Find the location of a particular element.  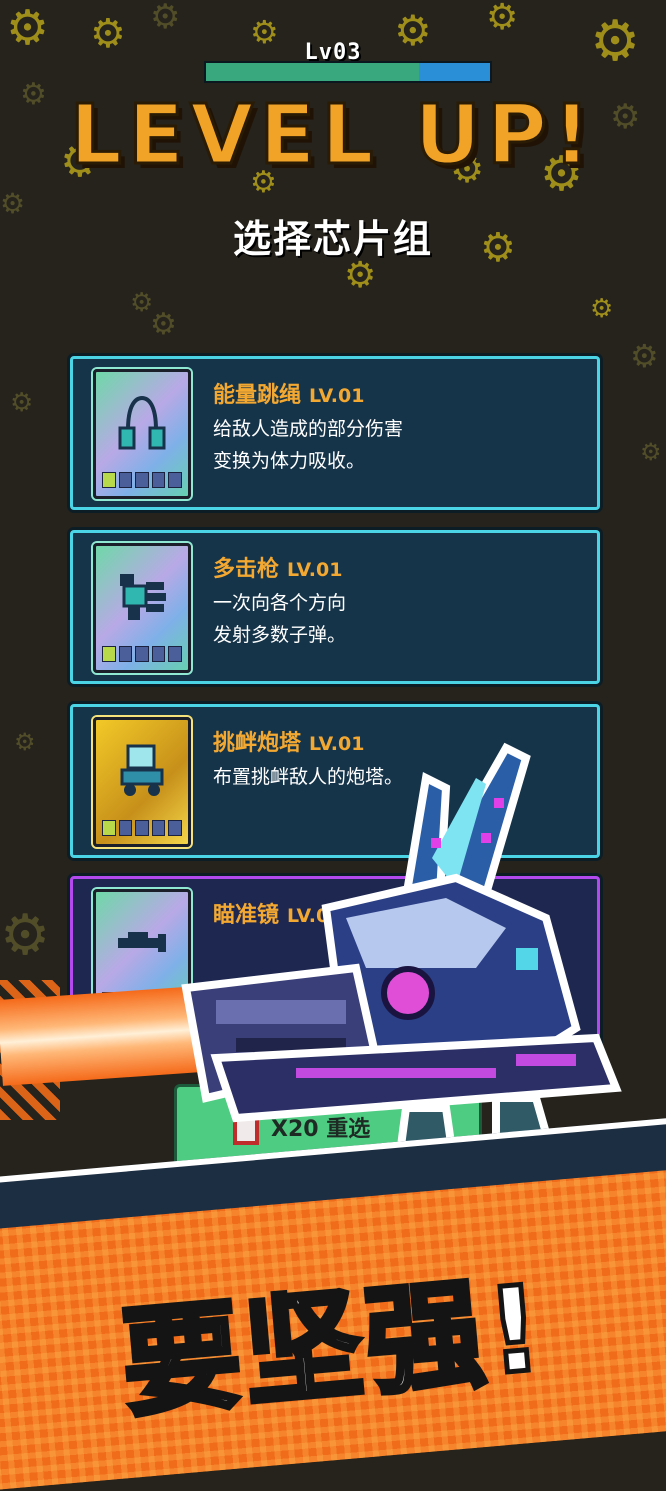

chip-title: 能量跳绳 LV.01 is located at coordinates (288, 393).